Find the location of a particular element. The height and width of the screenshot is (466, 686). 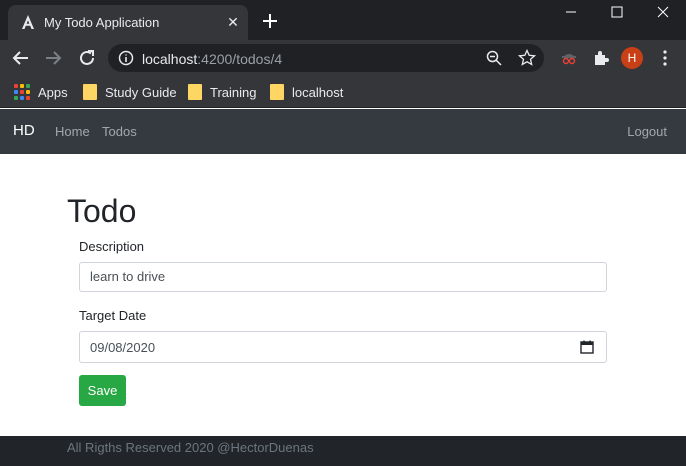

profile-avatar: H is located at coordinates (632, 58).